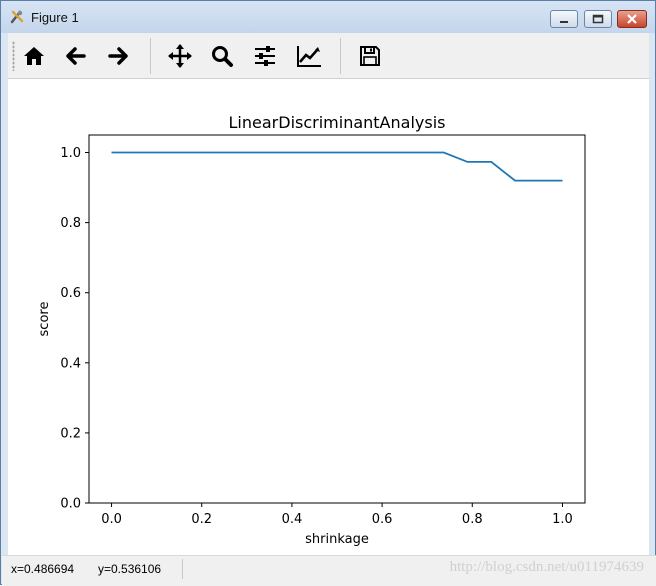  Describe the element at coordinates (43, 569) in the screenshot. I see `cursor-x-readout: x=0.486694` at that location.